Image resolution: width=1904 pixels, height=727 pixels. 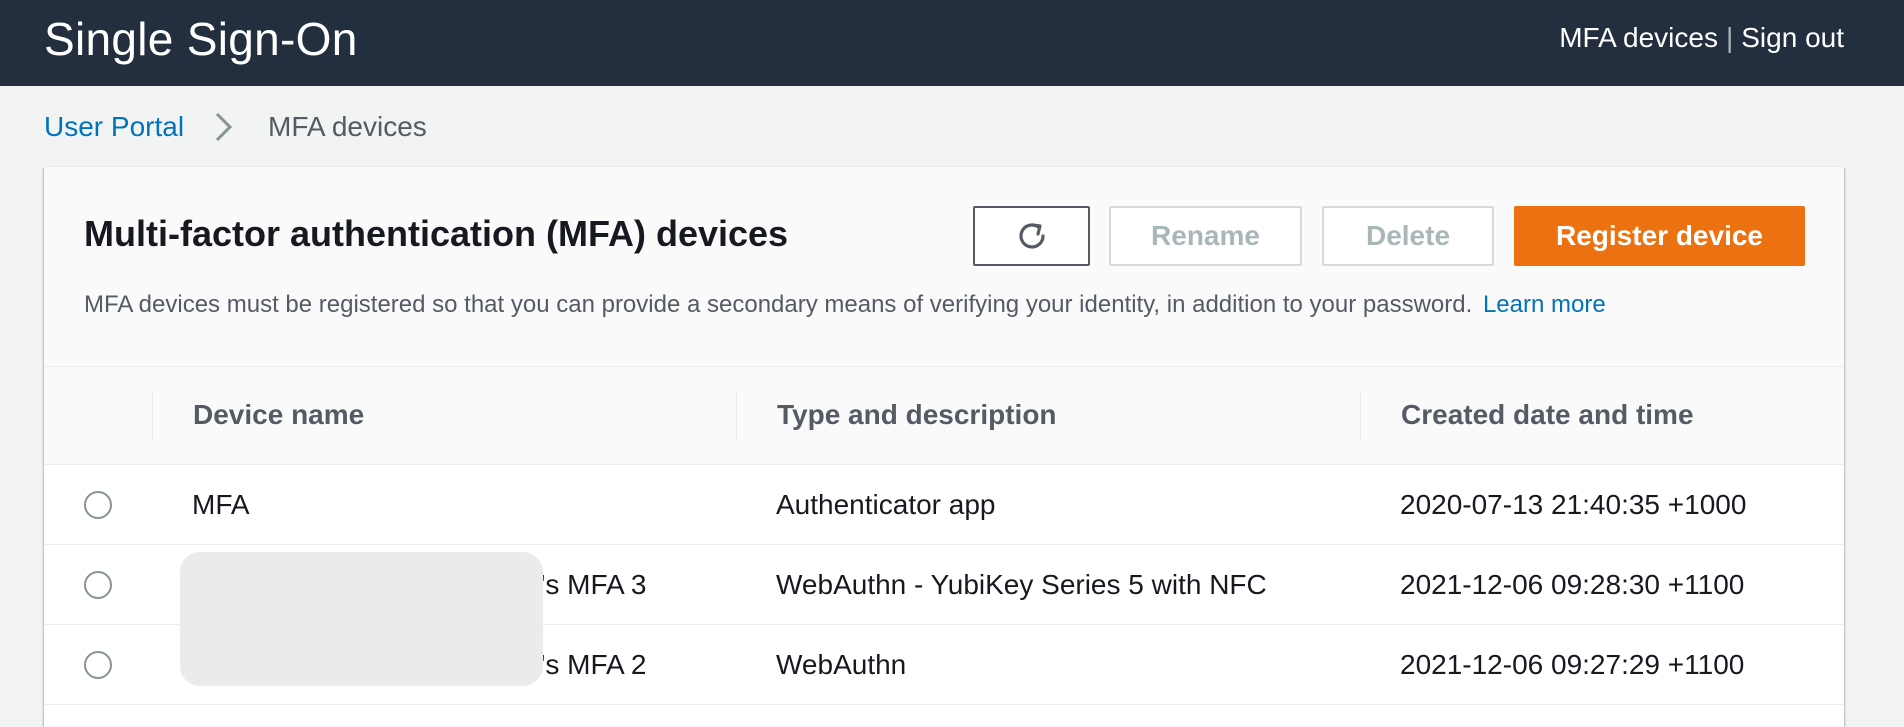 What do you see at coordinates (221, 504) in the screenshot?
I see `device-name-cell: MFA` at bounding box center [221, 504].